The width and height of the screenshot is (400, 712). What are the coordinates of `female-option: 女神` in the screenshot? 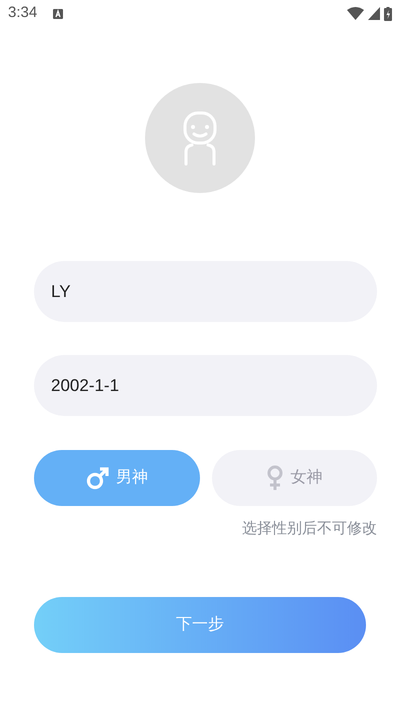 It's located at (294, 478).